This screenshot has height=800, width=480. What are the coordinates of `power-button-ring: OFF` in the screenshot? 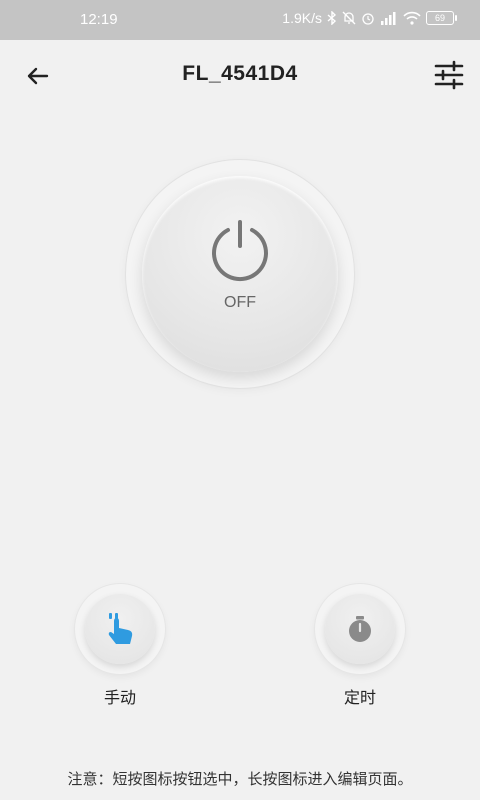 It's located at (240, 274).